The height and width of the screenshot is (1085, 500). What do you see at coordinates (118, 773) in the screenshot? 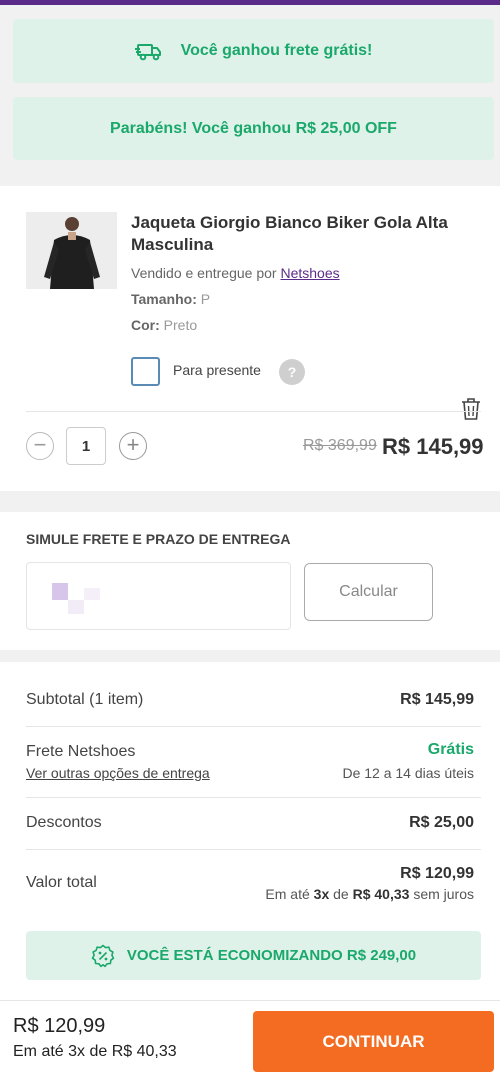
I see `other-delivery-options-link: Ver outras opções de entrega` at bounding box center [118, 773].